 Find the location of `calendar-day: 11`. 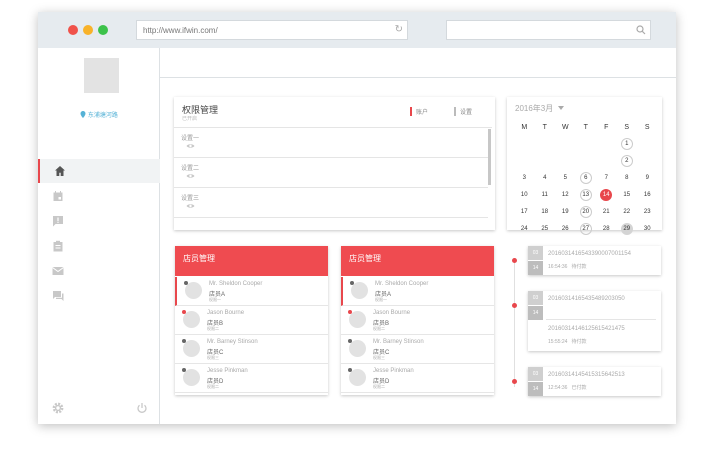

calendar-day: 11 is located at coordinates (545, 195).